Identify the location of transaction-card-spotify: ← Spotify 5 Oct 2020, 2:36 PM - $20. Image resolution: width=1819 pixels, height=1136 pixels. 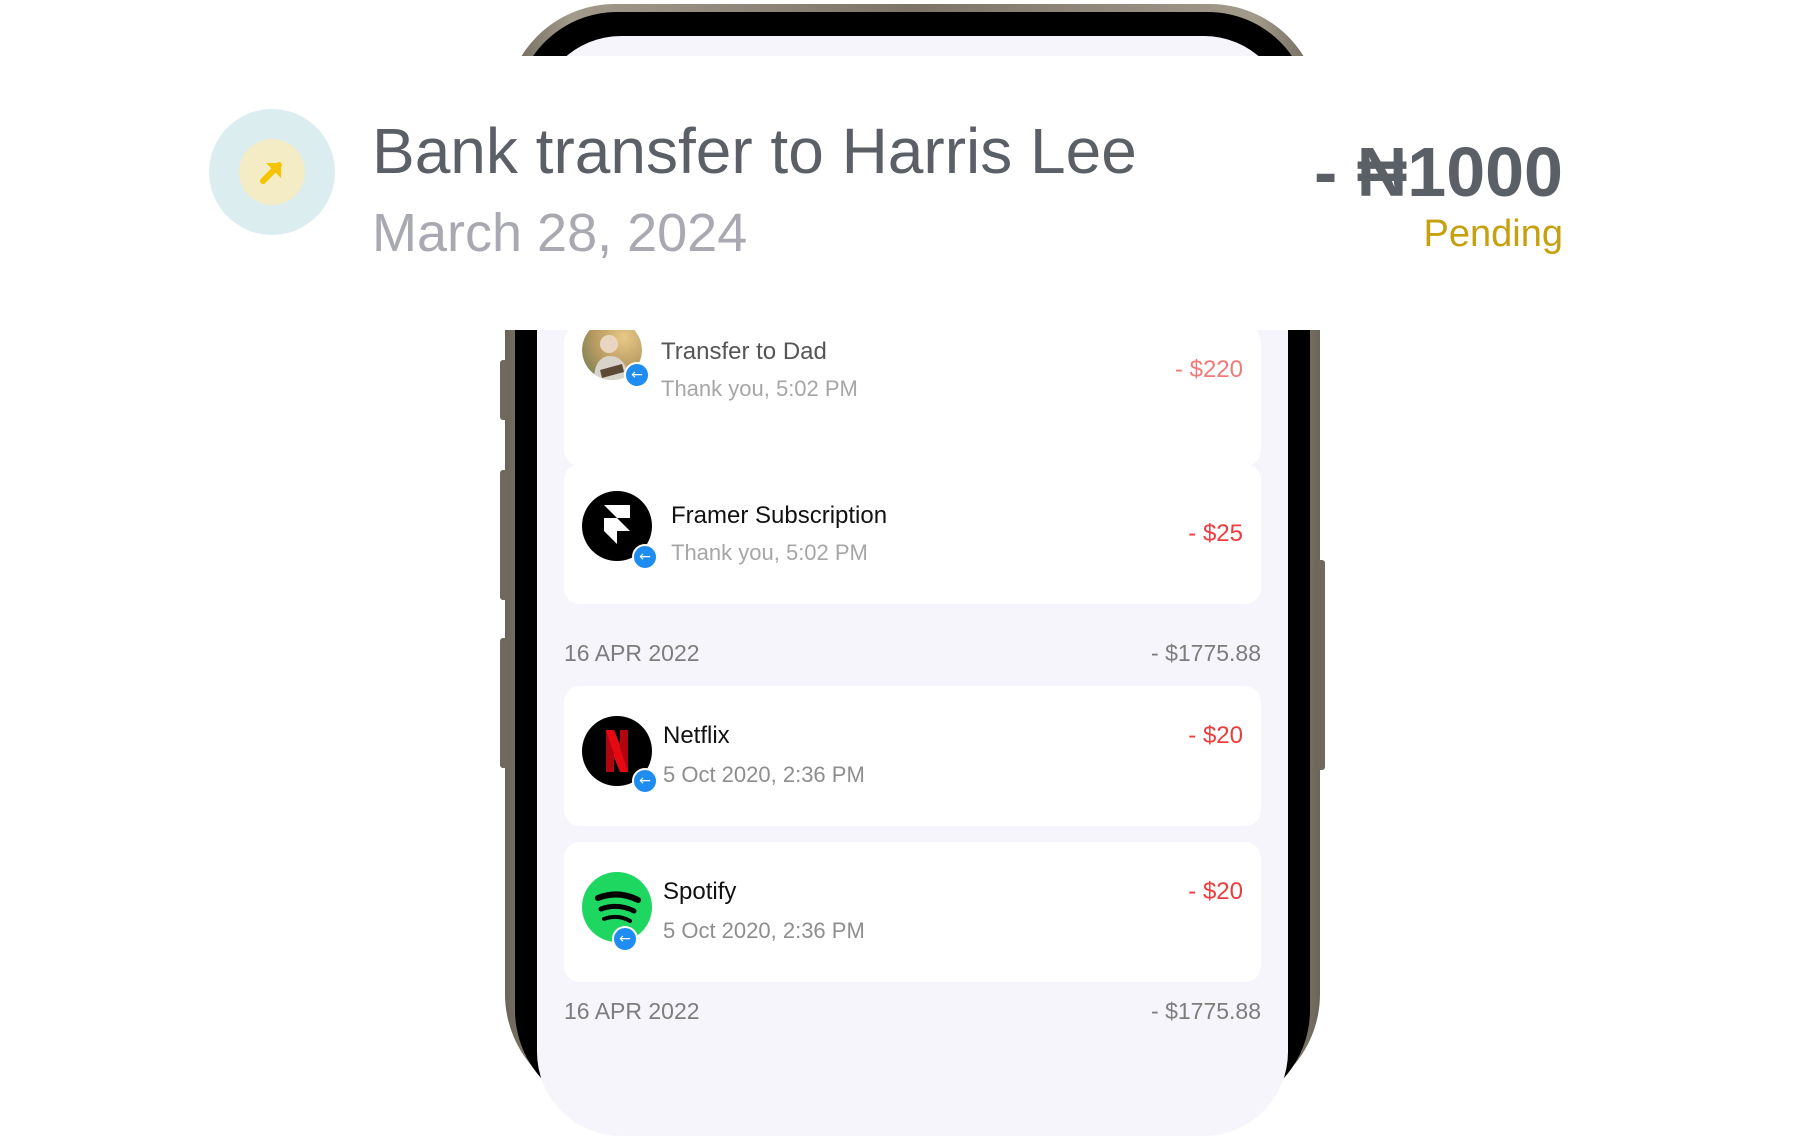
(912, 912).